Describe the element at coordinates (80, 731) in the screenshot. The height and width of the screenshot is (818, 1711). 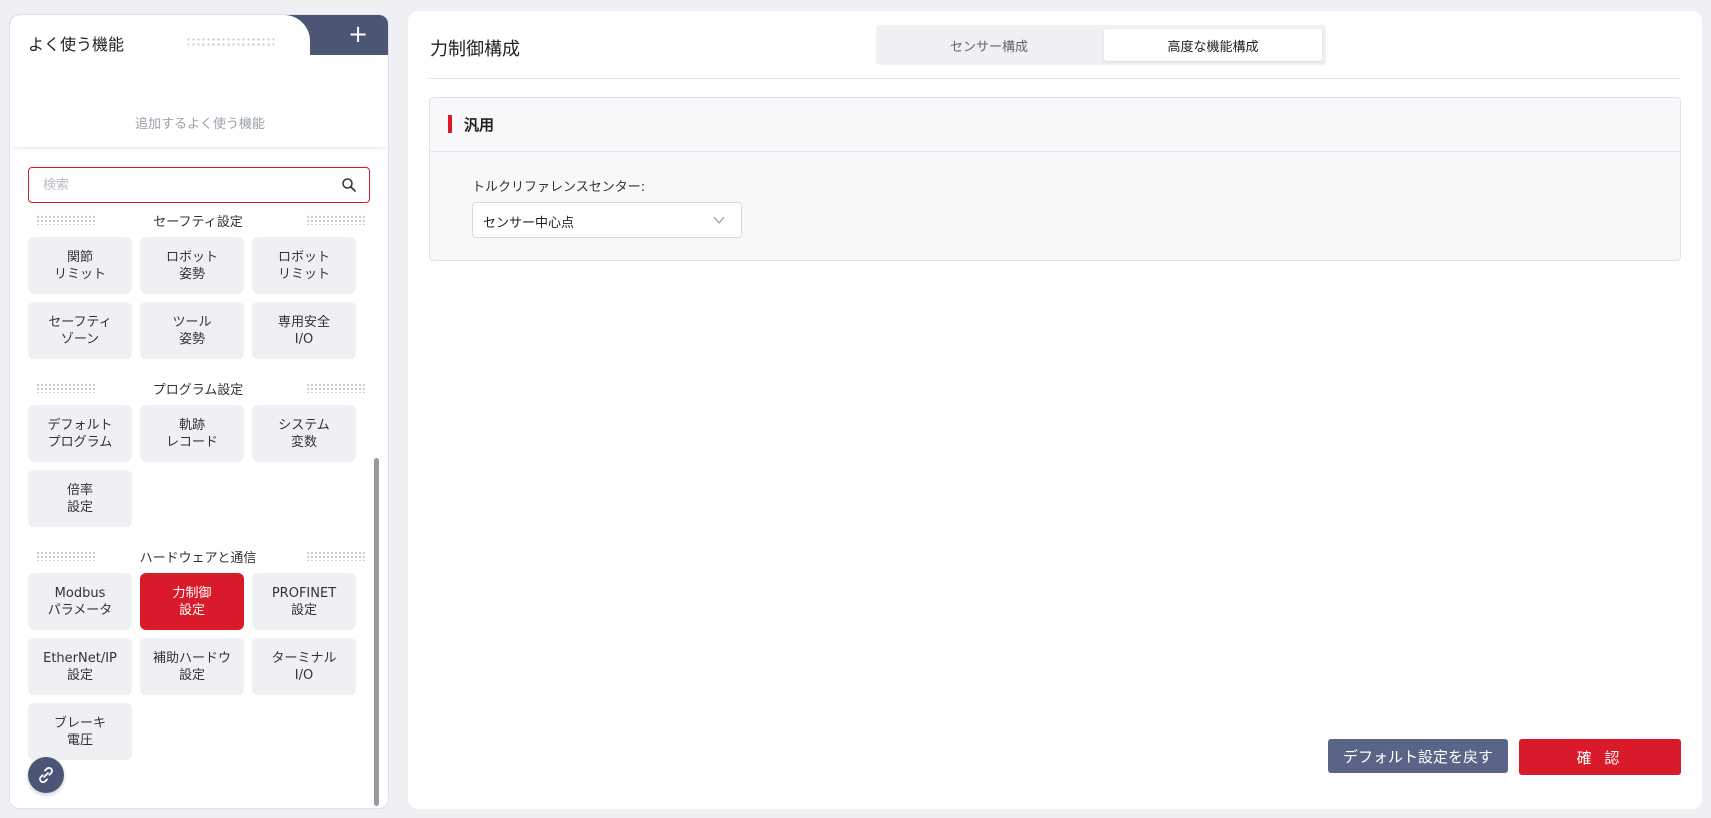
I see `menu-tile: ブレーキ 電圧` at that location.